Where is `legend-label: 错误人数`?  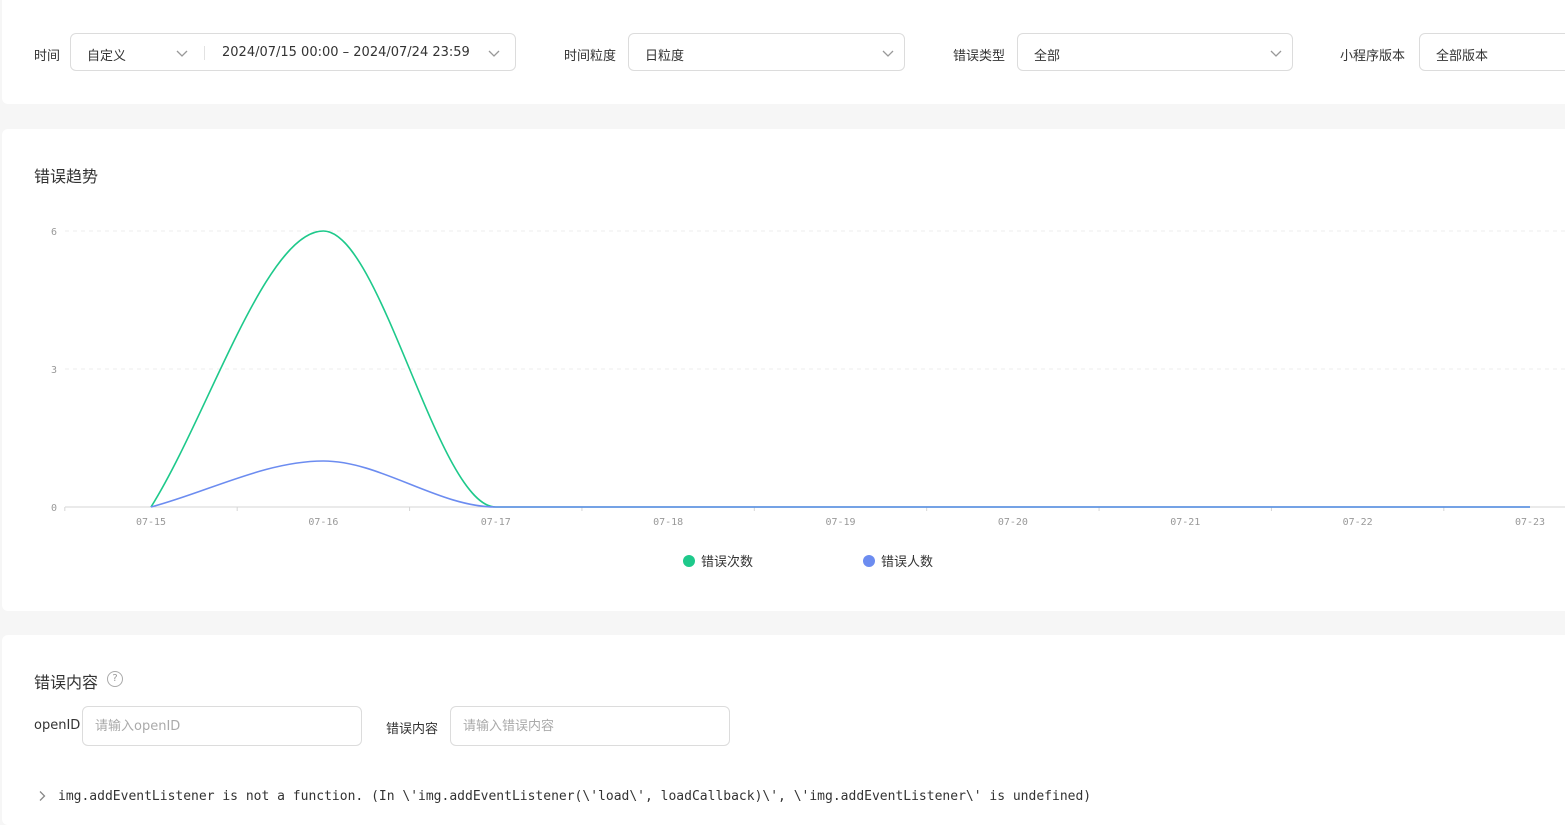 legend-label: 错误人数 is located at coordinates (907, 562).